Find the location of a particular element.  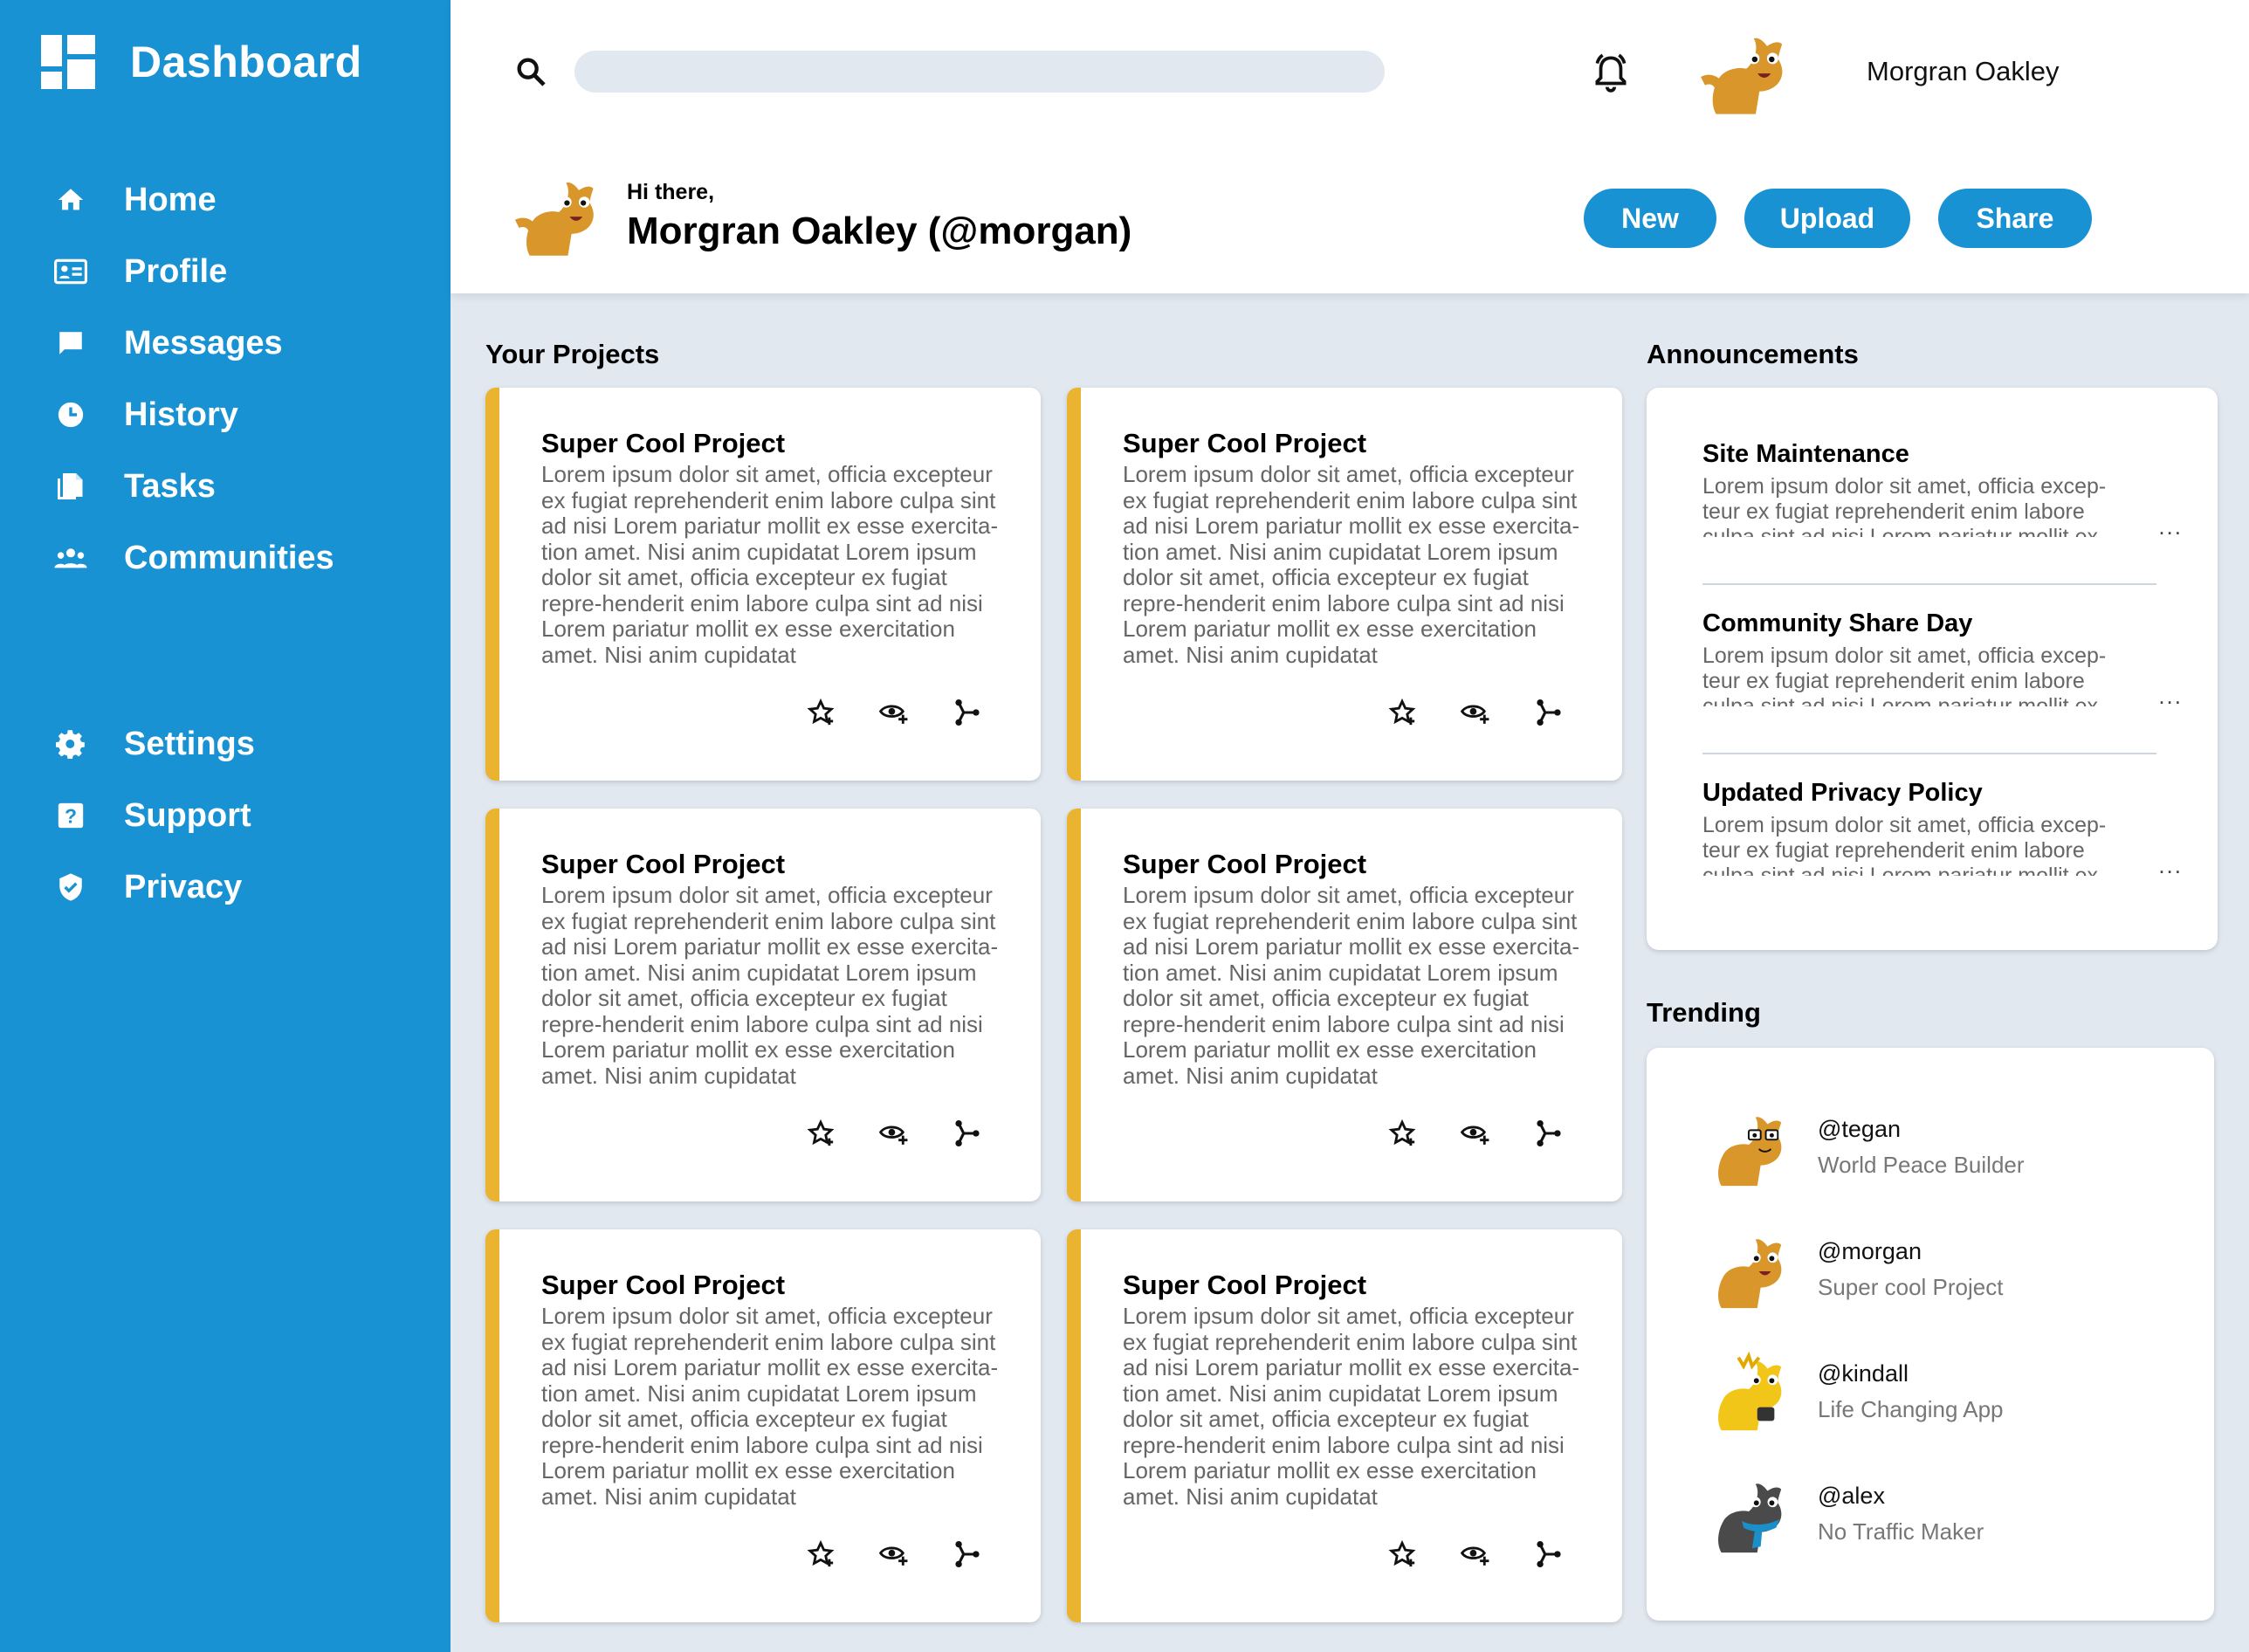

nav-item-messages: Messages is located at coordinates (193, 343).